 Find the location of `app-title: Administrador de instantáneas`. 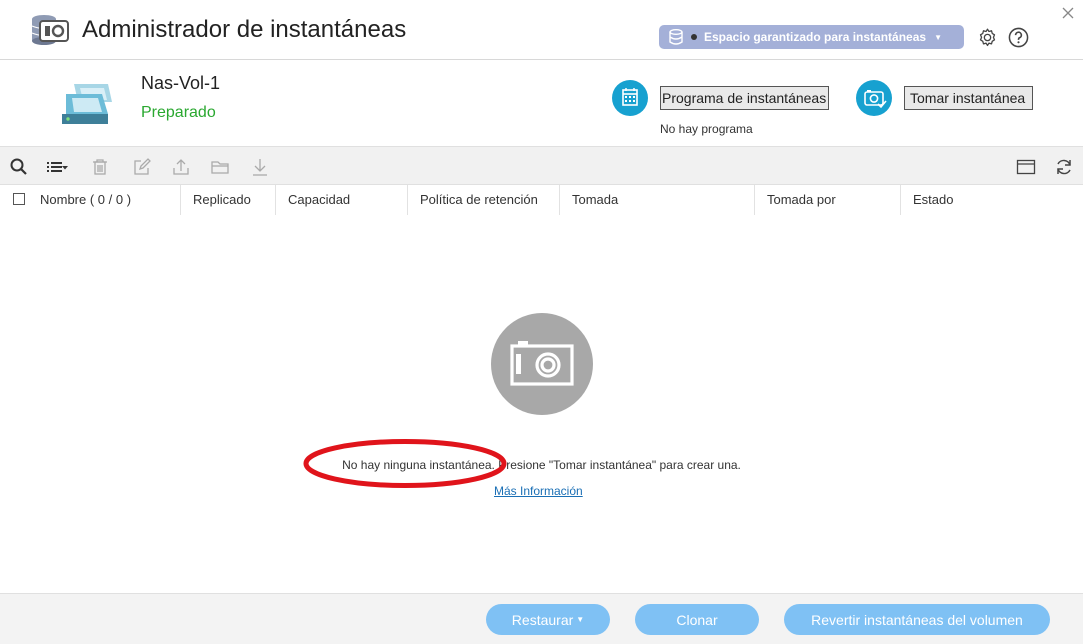

app-title: Administrador de instantáneas is located at coordinates (244, 29).